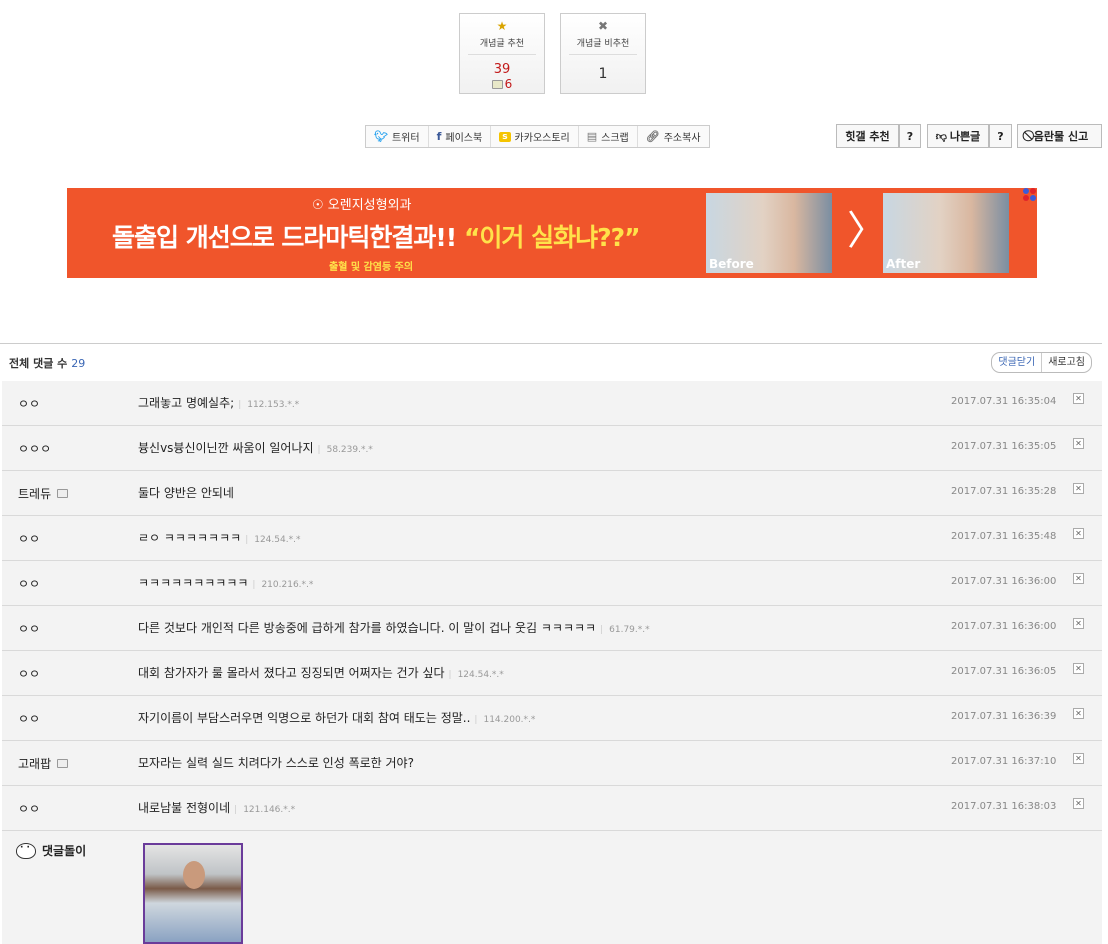 This screenshot has width=1108, height=944. Describe the element at coordinates (1004, 806) in the screenshot. I see `comment-time: 2017.07.31 16:38:03` at that location.